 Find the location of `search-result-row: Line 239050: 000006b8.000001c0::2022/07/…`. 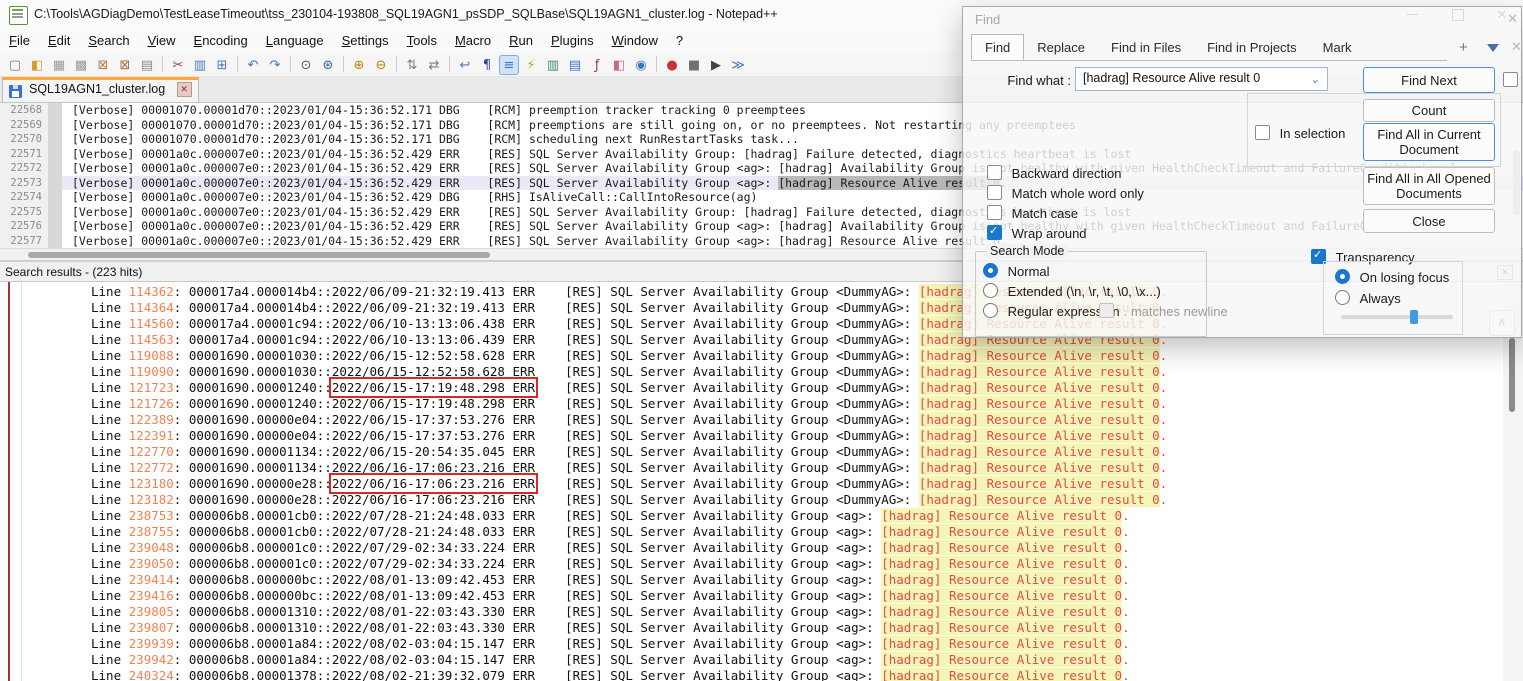

search-result-row: Line 239050: 000006b8.000001c0::2022/07/… is located at coordinates (761, 564).